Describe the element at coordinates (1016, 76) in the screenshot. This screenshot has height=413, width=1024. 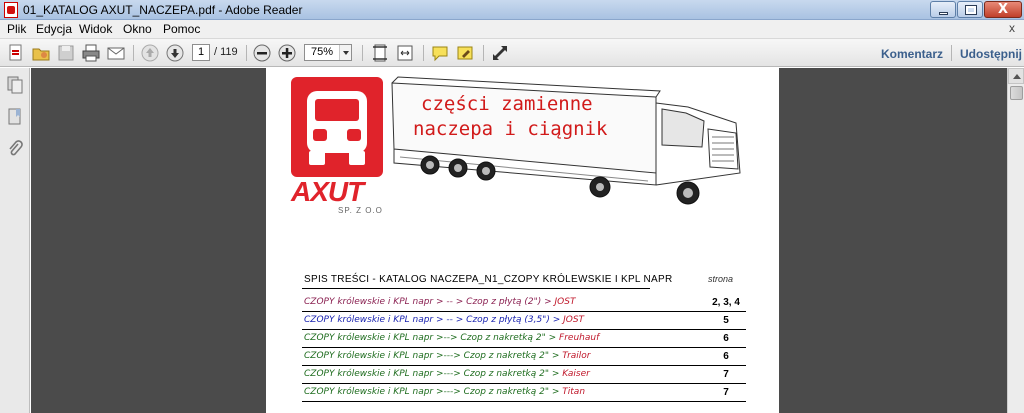
I see `scroll-up-button` at that location.